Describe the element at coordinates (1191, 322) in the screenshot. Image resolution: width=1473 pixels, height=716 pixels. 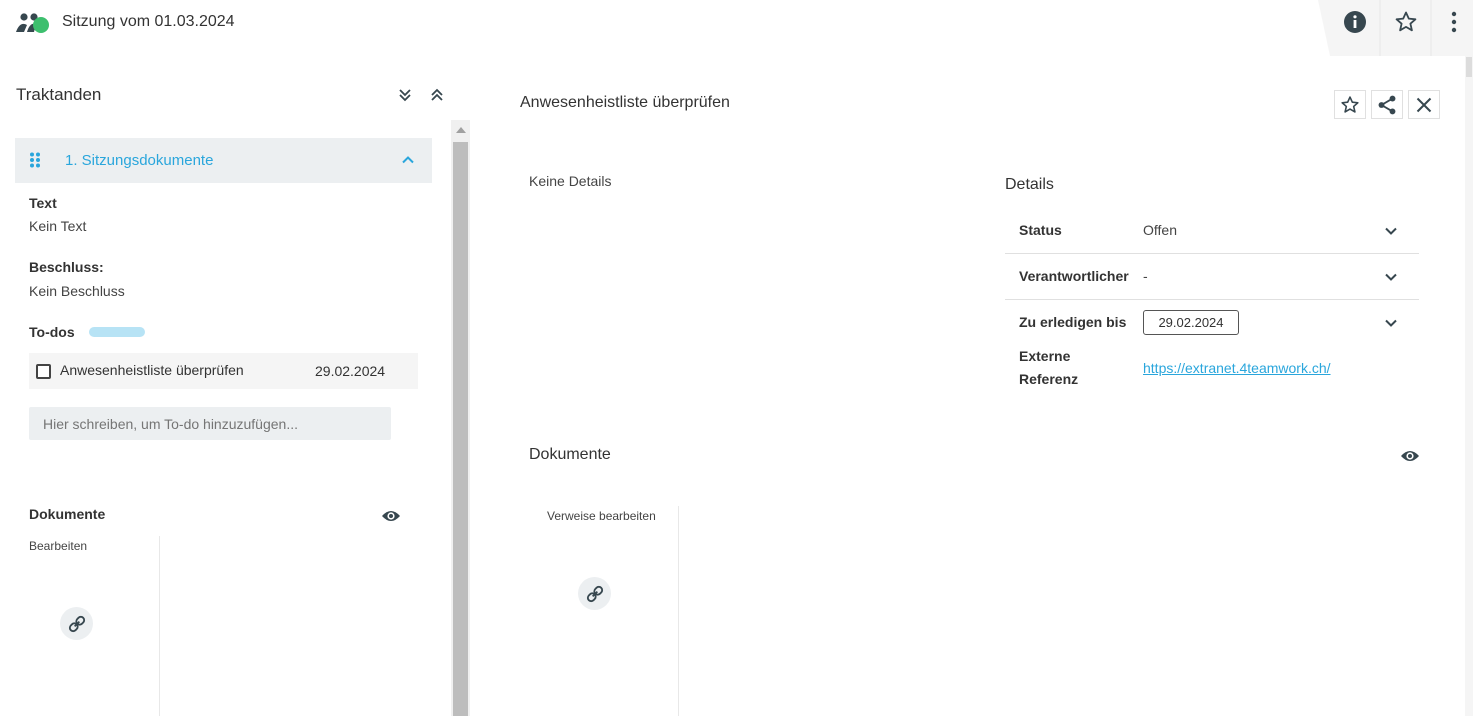
I see `due-date-chip: 29.02.2024` at that location.